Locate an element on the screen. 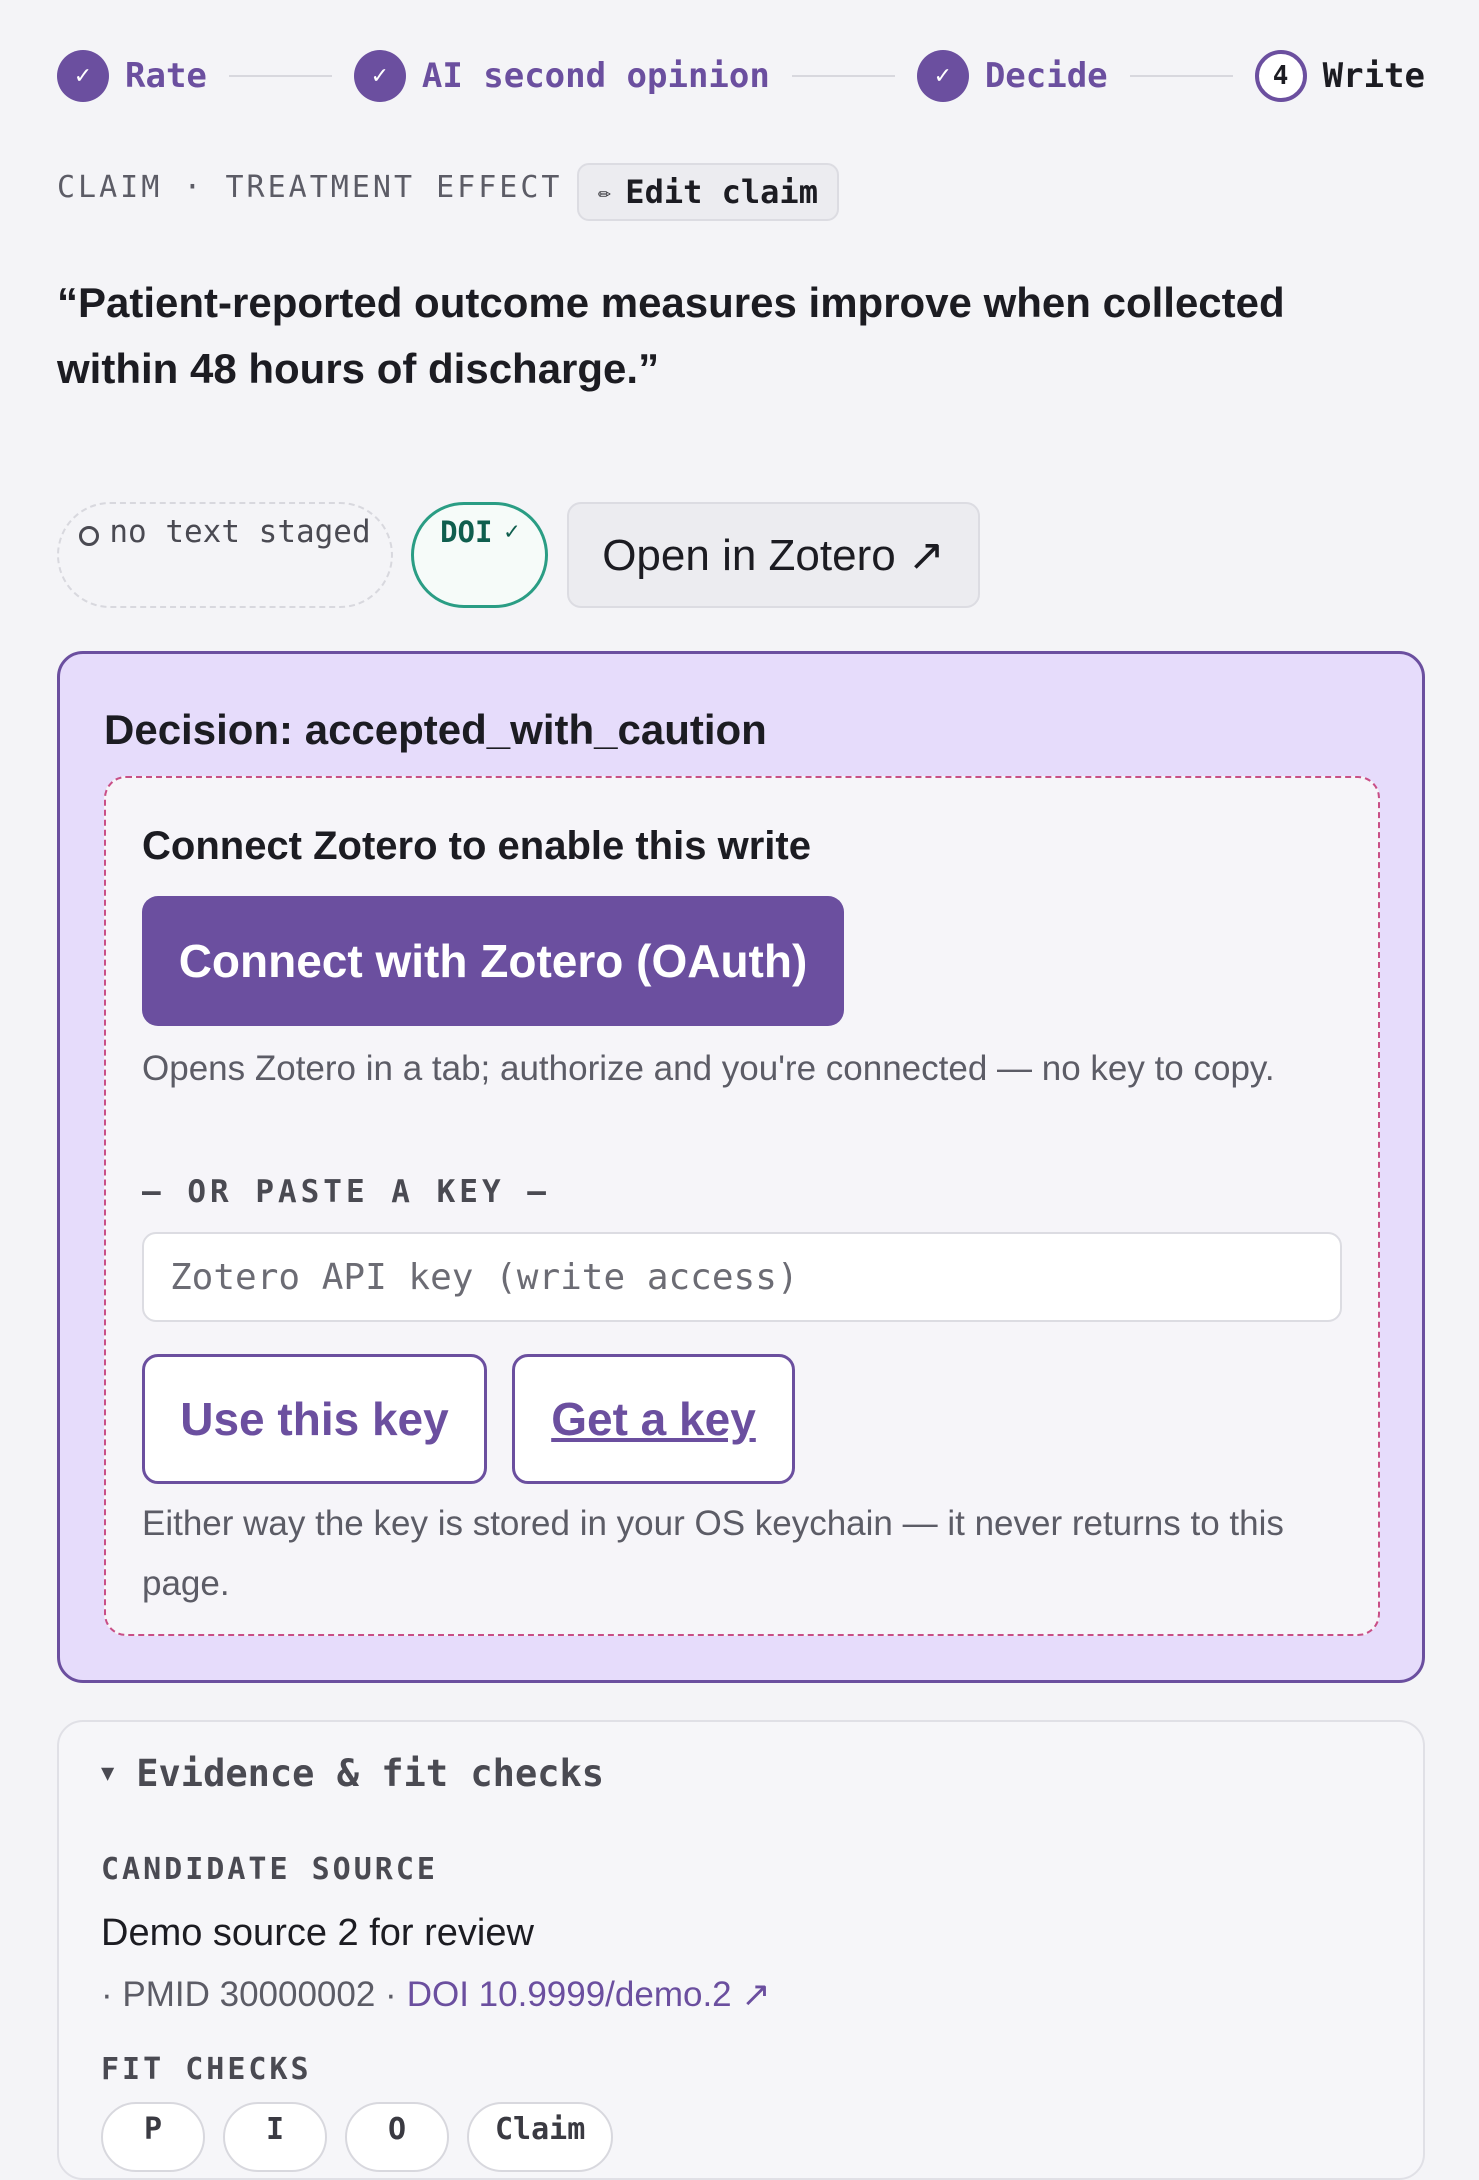 The image size is (1479, 2180). evidence-toggle: ▼ Evidence & fit checks is located at coordinates (352, 1773).